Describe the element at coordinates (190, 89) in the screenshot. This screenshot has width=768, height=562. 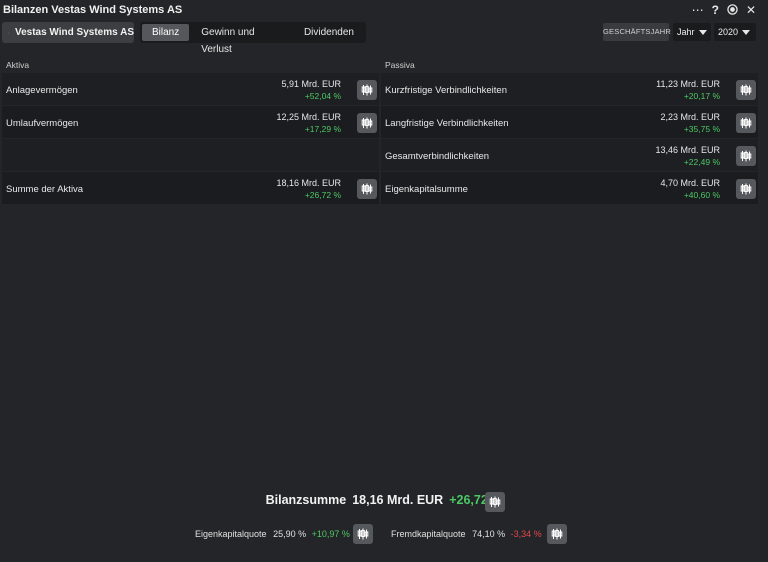
I see `table-row: Anlagevermögen 5,91 Mrd. EUR +52,04 %` at that location.